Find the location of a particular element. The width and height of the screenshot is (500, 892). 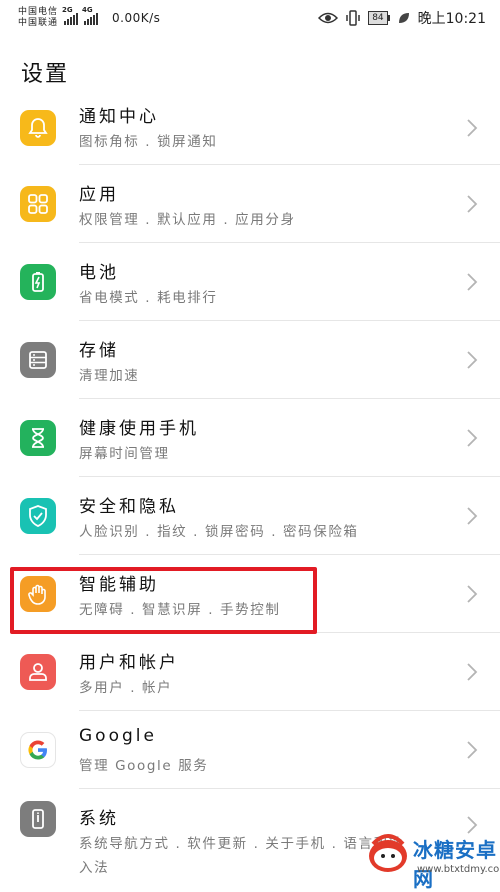

settings-item-title: Google is located at coordinates (118, 736).